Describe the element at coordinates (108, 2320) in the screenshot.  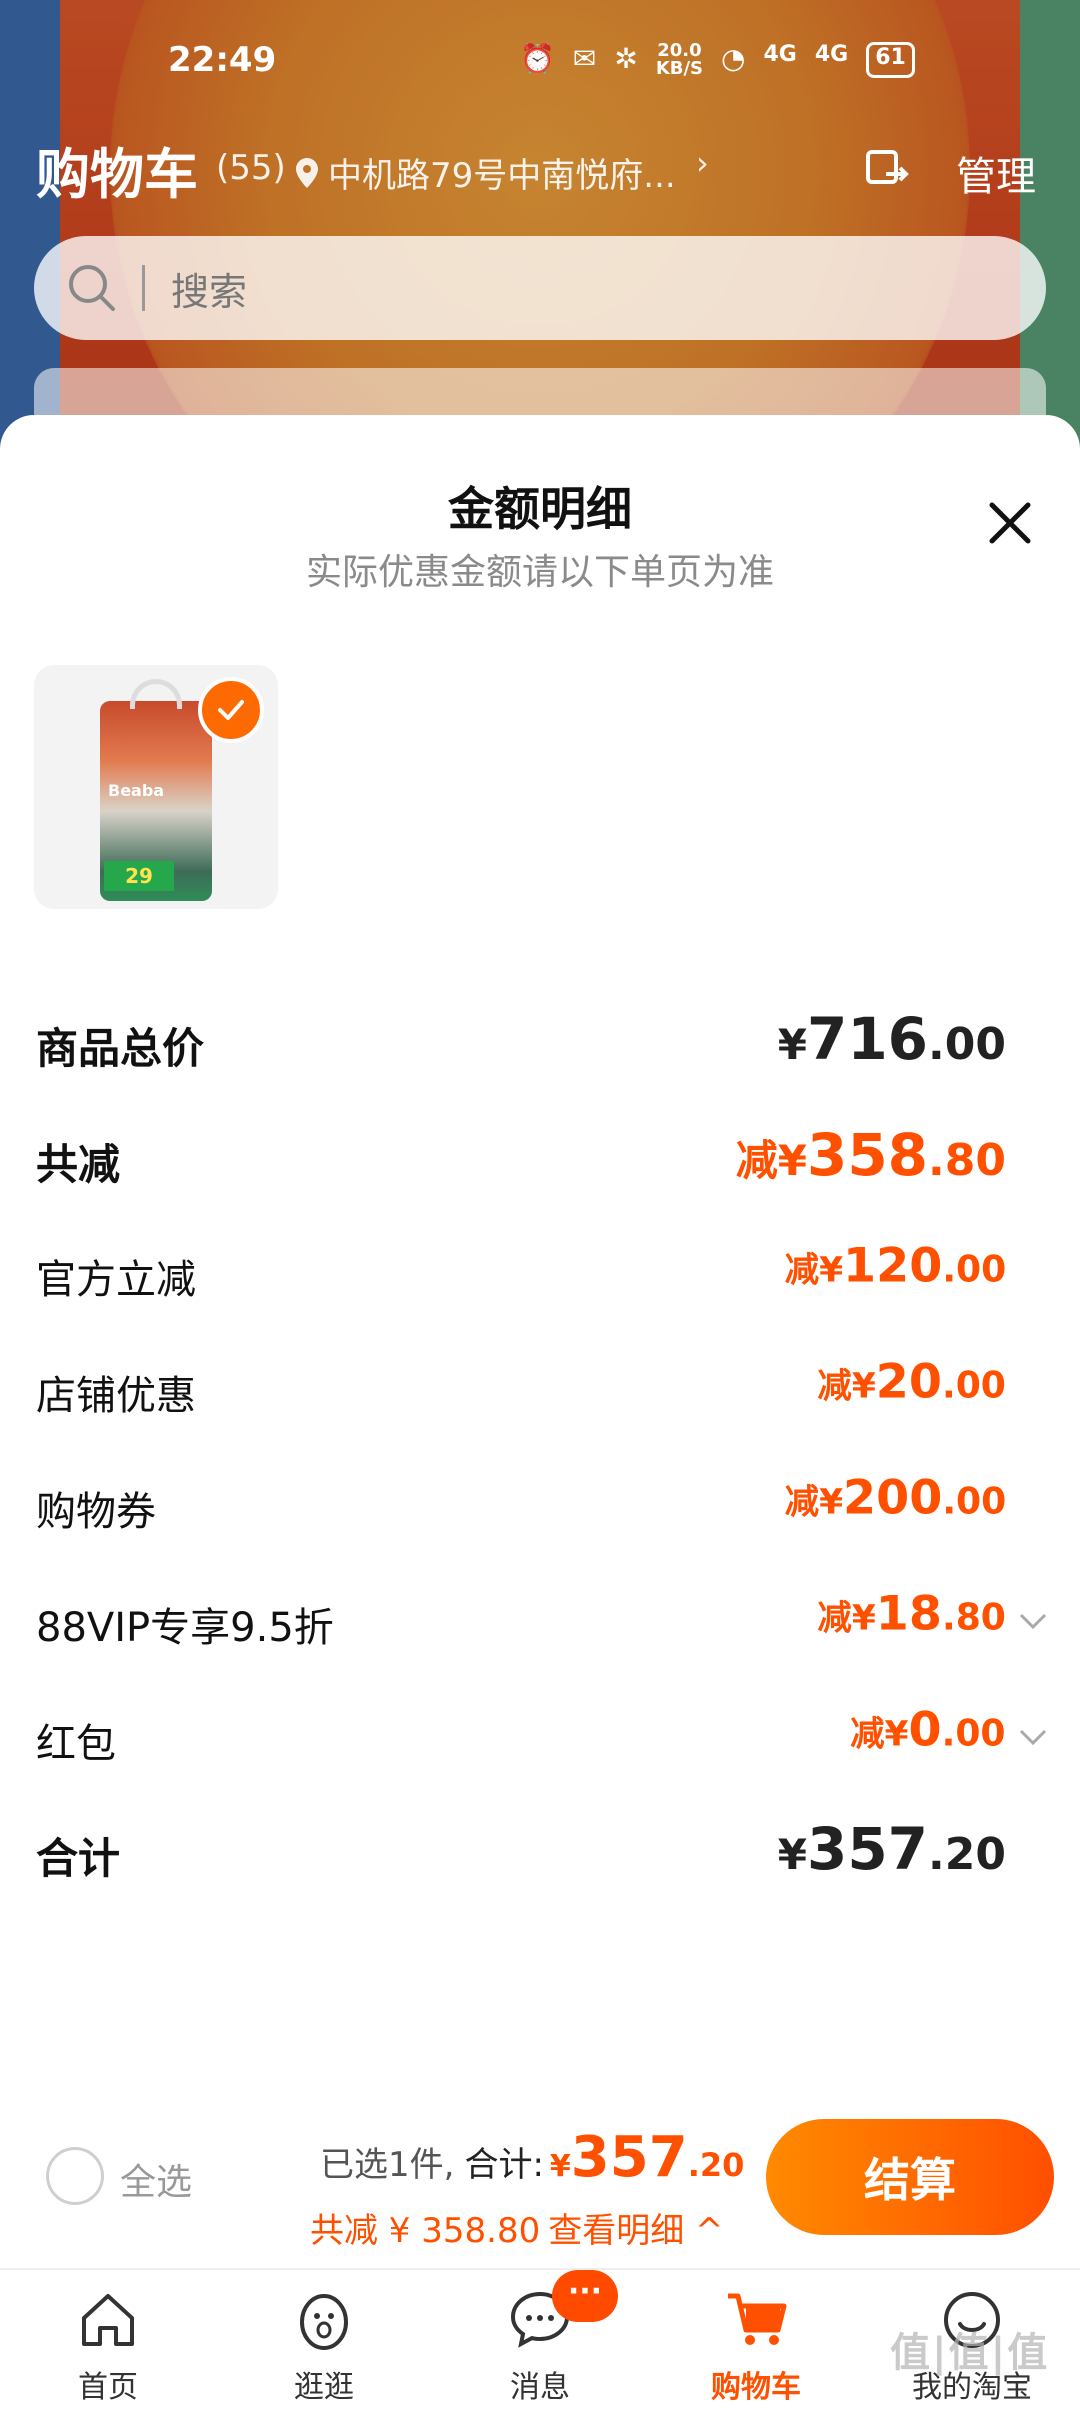
I see `home-icon` at that location.